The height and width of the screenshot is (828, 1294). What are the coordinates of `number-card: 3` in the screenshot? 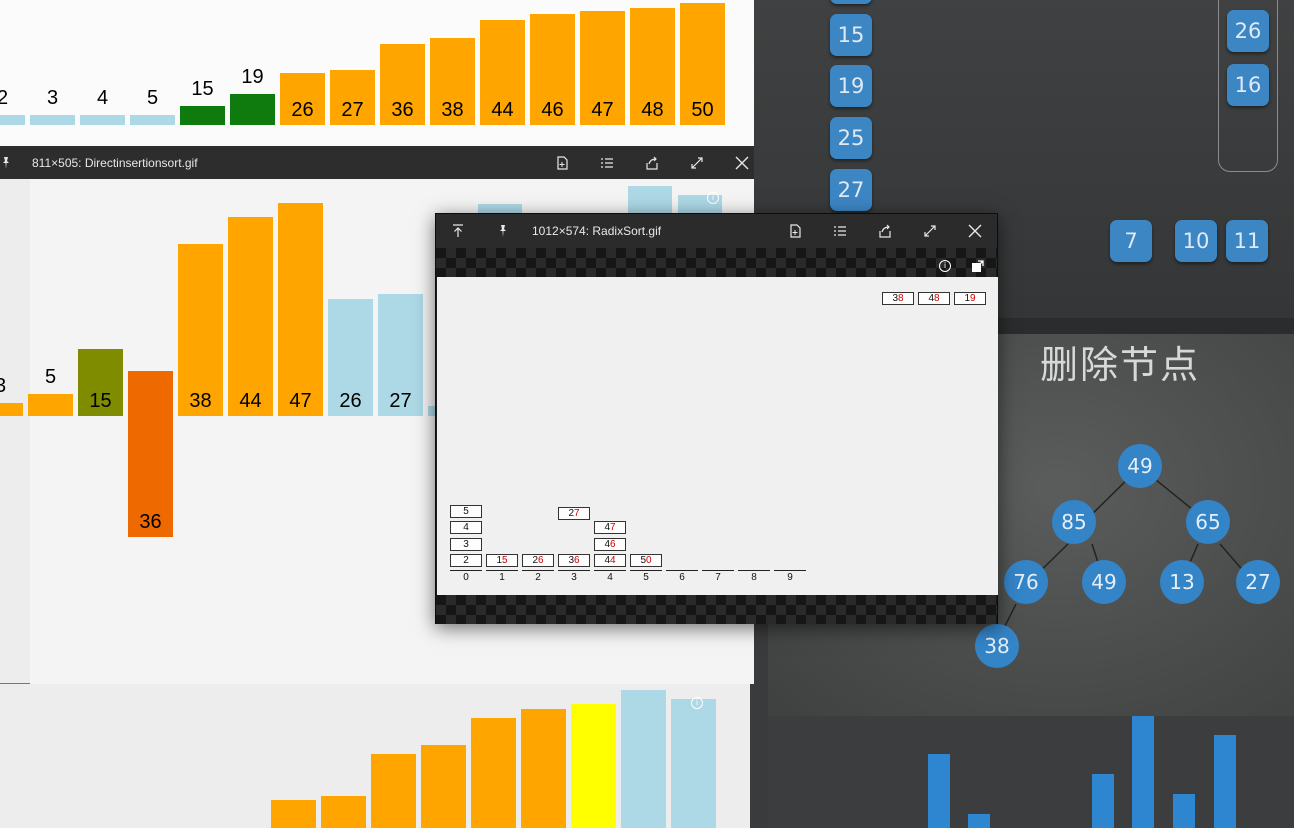 It's located at (466, 544).